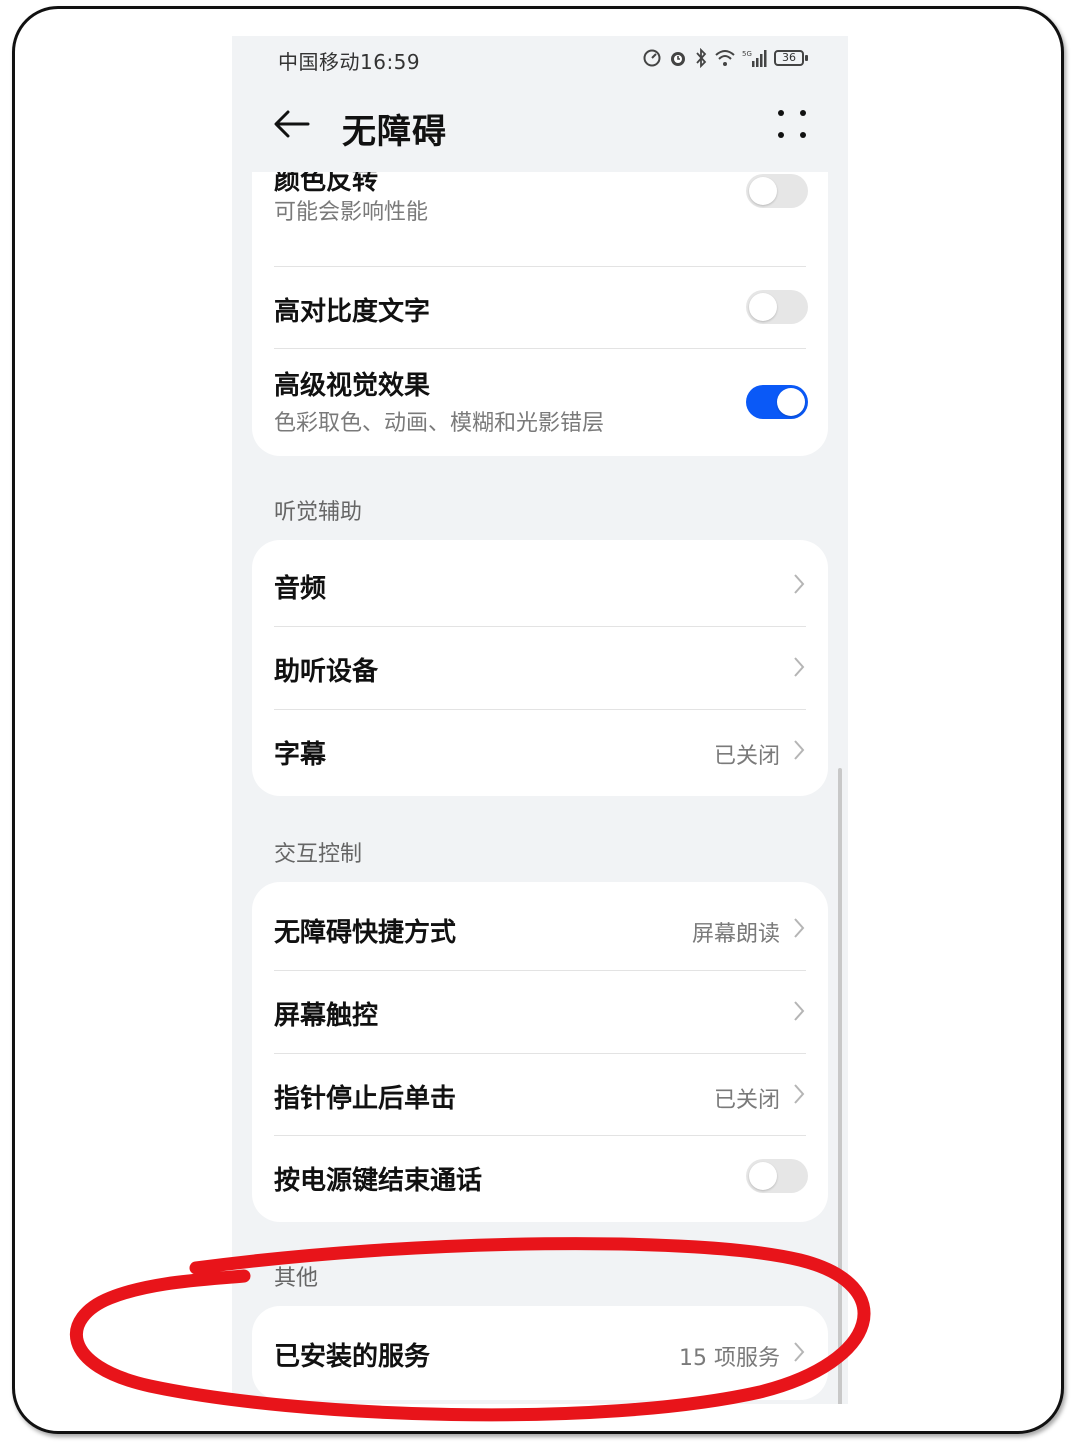 The height and width of the screenshot is (1443, 1080). What do you see at coordinates (540, 1095) in the screenshot?
I see `list-item-dwell-click: 指针停止后单击 已关闭` at bounding box center [540, 1095].